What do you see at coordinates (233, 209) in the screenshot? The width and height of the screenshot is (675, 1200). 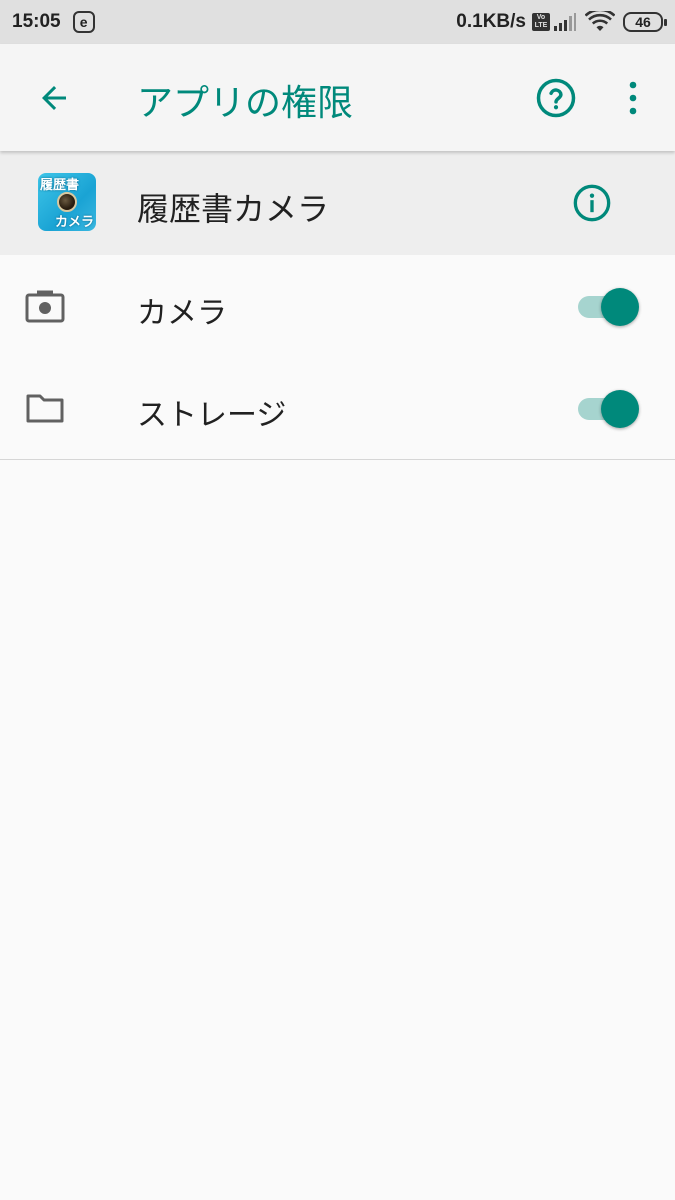 I see `app-name: 履歴書カメラ` at bounding box center [233, 209].